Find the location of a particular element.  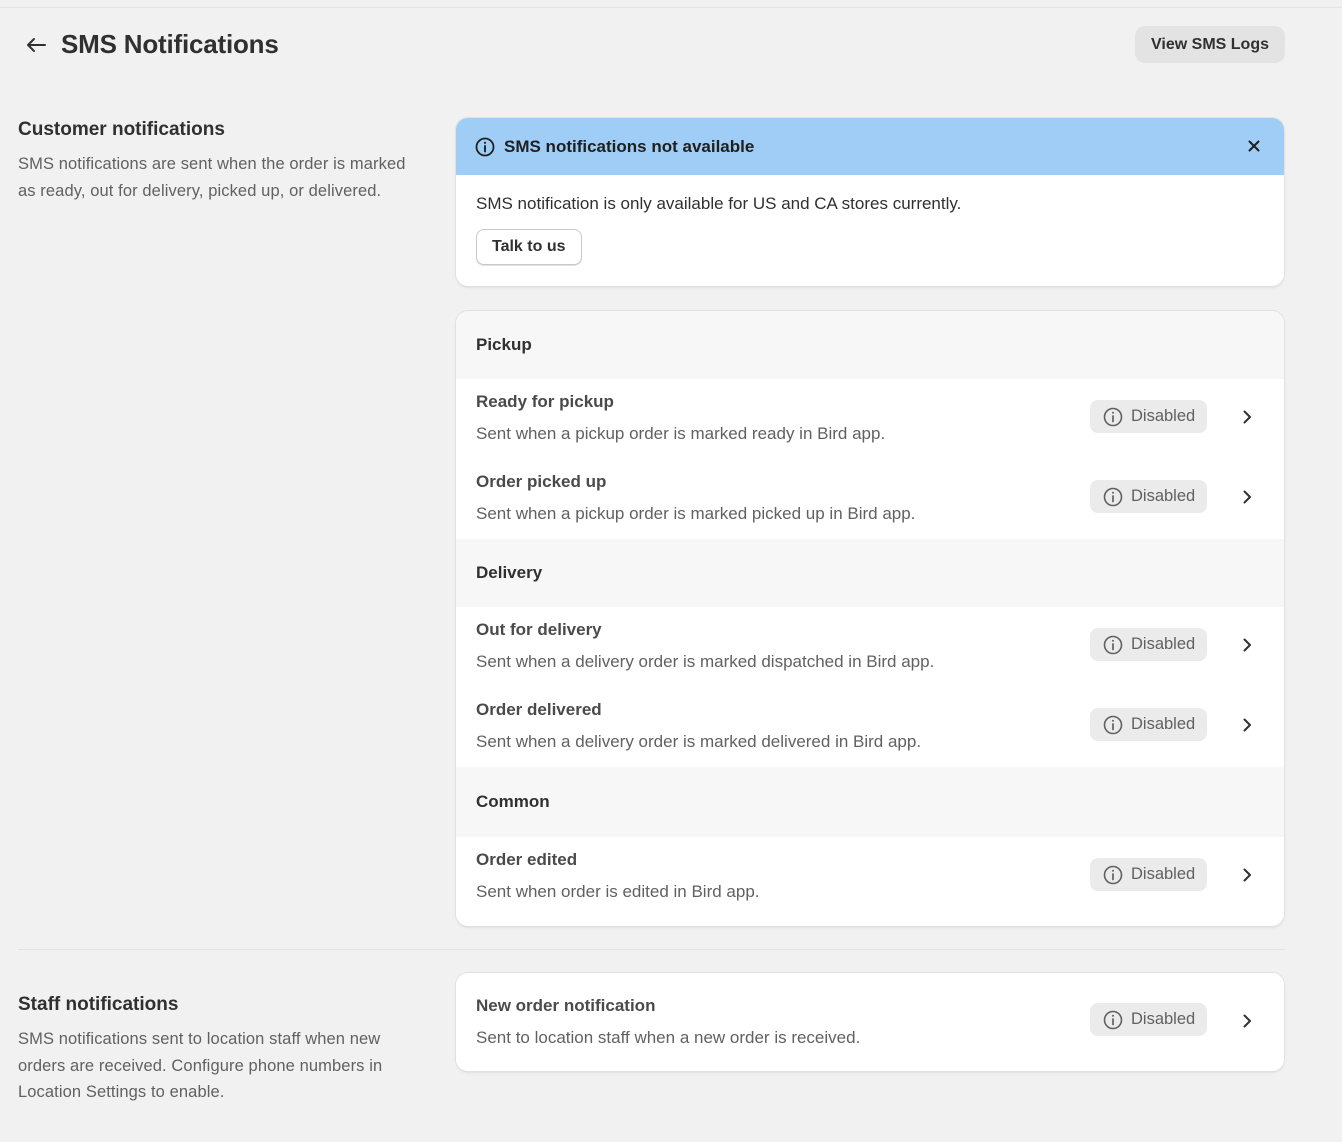

page-header: SMS Notifications View SMS Logs is located at coordinates (651, 45).